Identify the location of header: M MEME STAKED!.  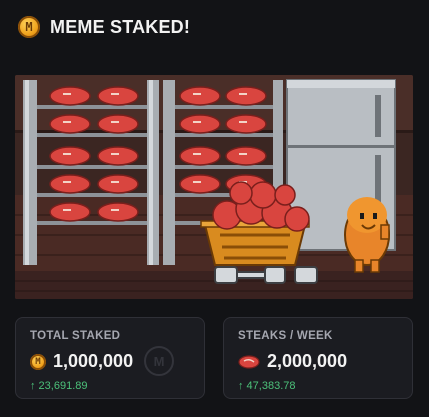
(104, 27).